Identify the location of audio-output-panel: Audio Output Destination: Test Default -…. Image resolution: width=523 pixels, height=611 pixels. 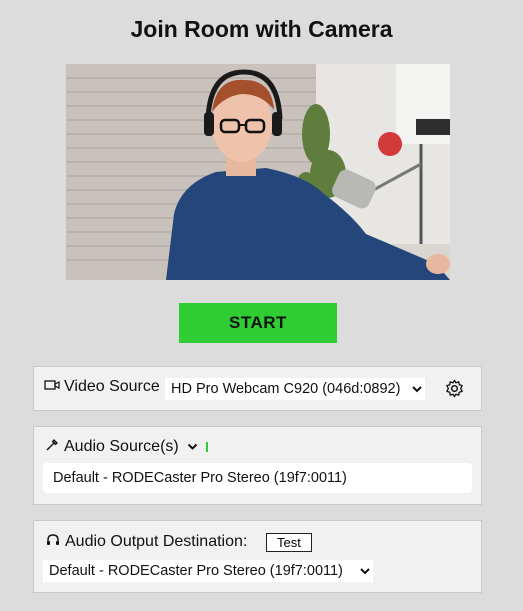
(257, 556).